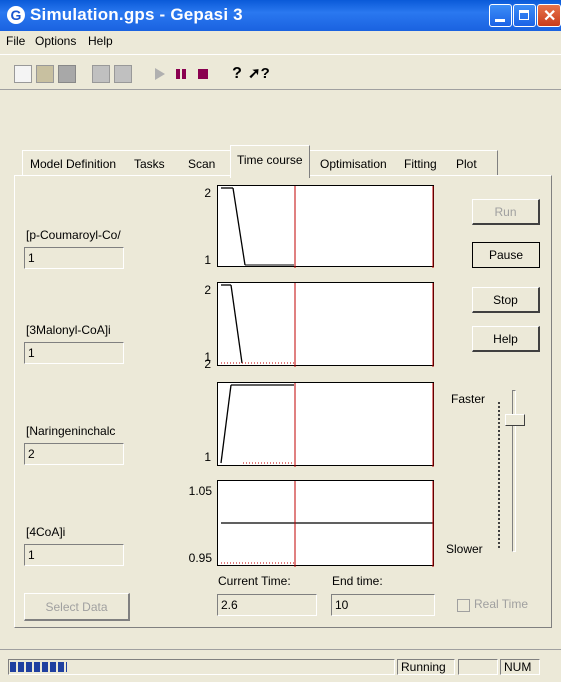 The image size is (561, 682). What do you see at coordinates (501, 604) in the screenshot?
I see `real-time-label: Real Time` at bounding box center [501, 604].